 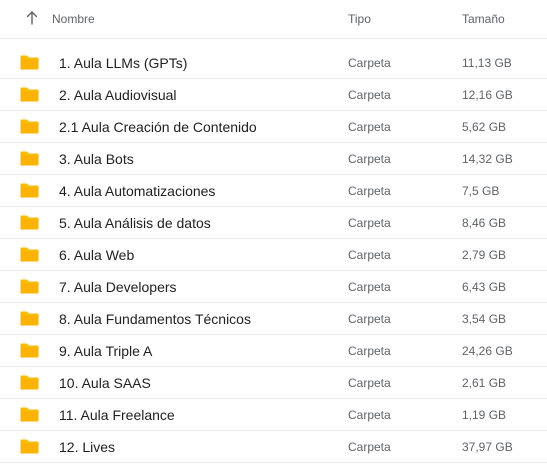 What do you see at coordinates (487, 63) in the screenshot?
I see `file-size: 11,13 GB` at bounding box center [487, 63].